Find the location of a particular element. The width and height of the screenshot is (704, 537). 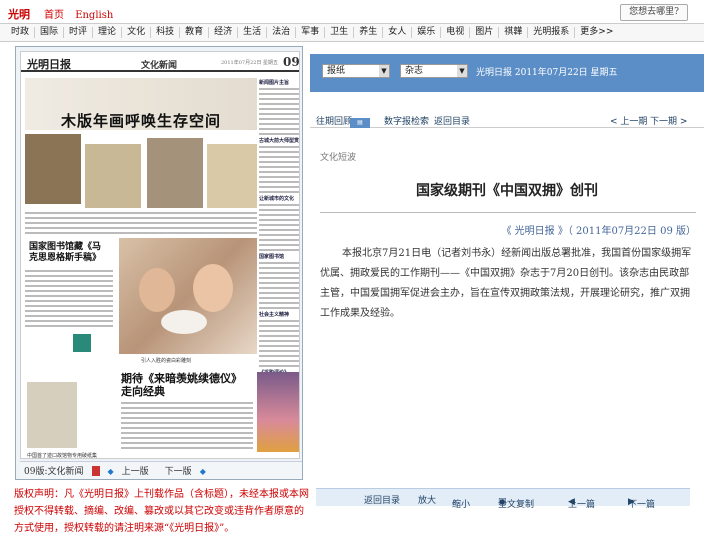

current-date-label: 光明日报 2011年07月22日 星期五 is located at coordinates (547, 73).